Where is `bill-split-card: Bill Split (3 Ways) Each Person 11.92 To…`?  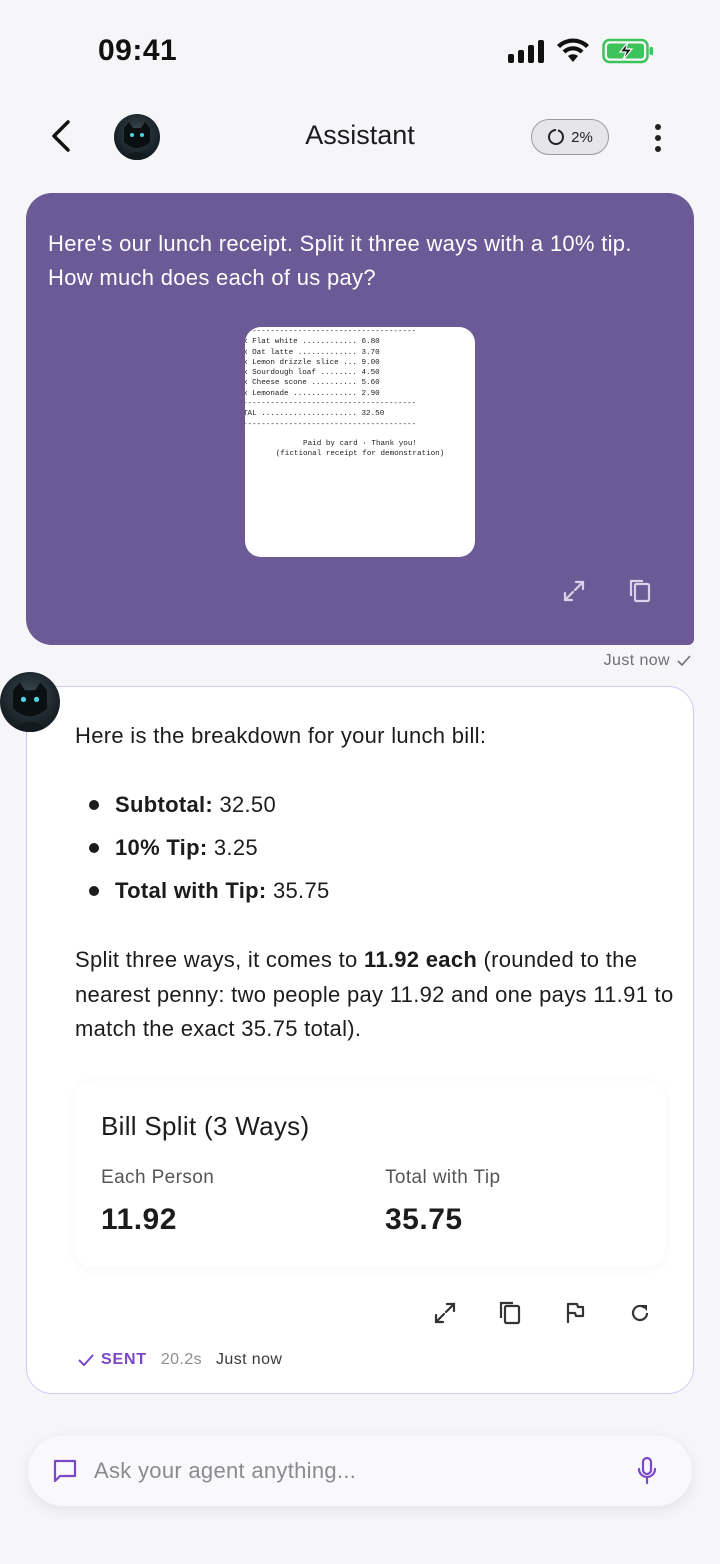 bill-split-card: Bill Split (3 Ways) Each Person 11.92 To… is located at coordinates (370, 1174).